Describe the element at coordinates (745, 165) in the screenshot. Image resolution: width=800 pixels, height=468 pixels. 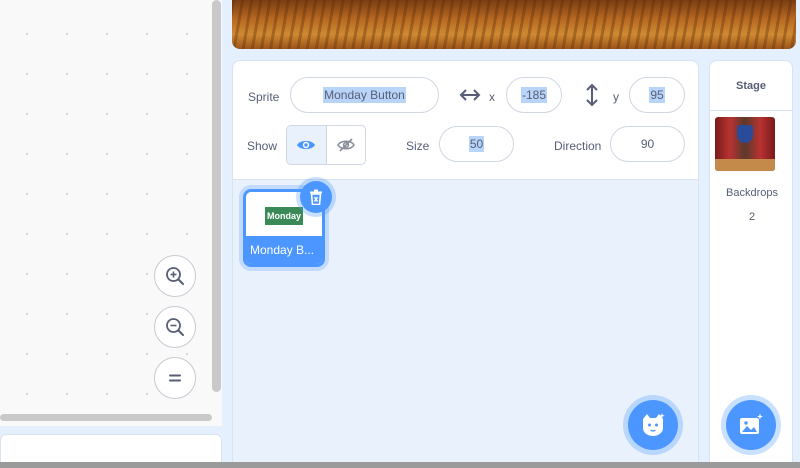
I see `floor-shape` at that location.